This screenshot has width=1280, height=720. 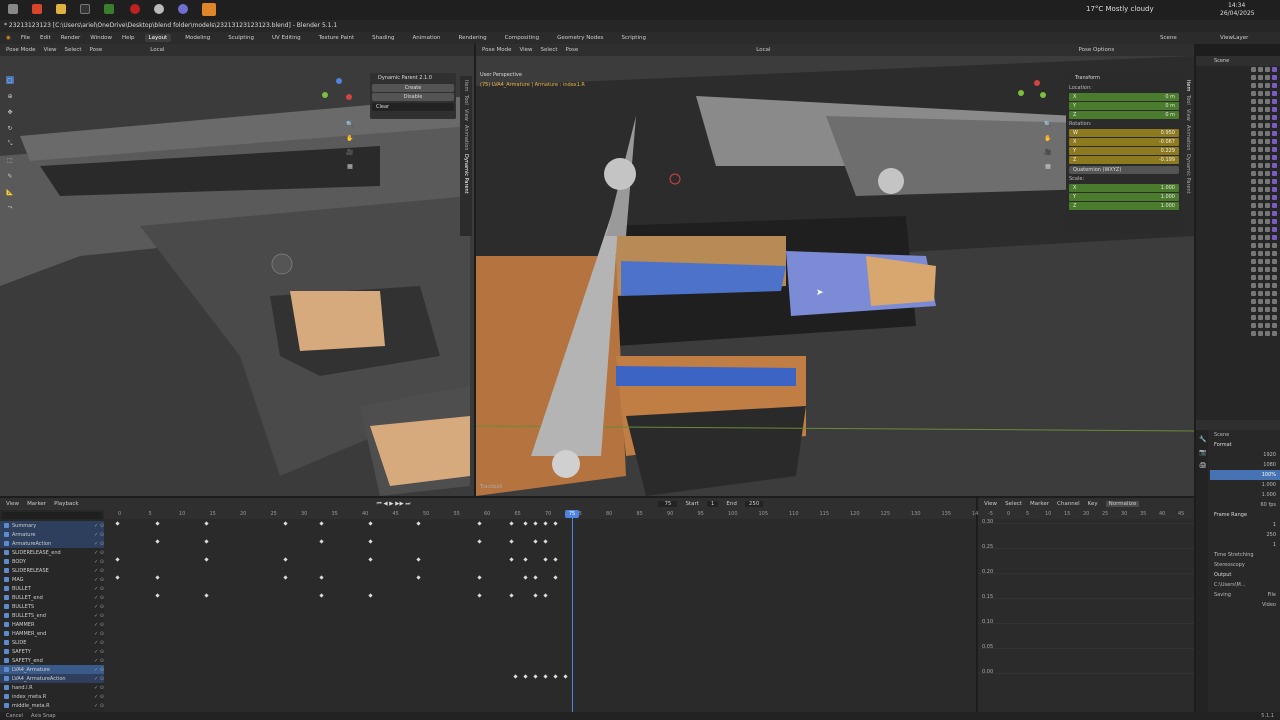 What do you see at coordinates (135, 9) in the screenshot?
I see `opera-icon` at bounding box center [135, 9].